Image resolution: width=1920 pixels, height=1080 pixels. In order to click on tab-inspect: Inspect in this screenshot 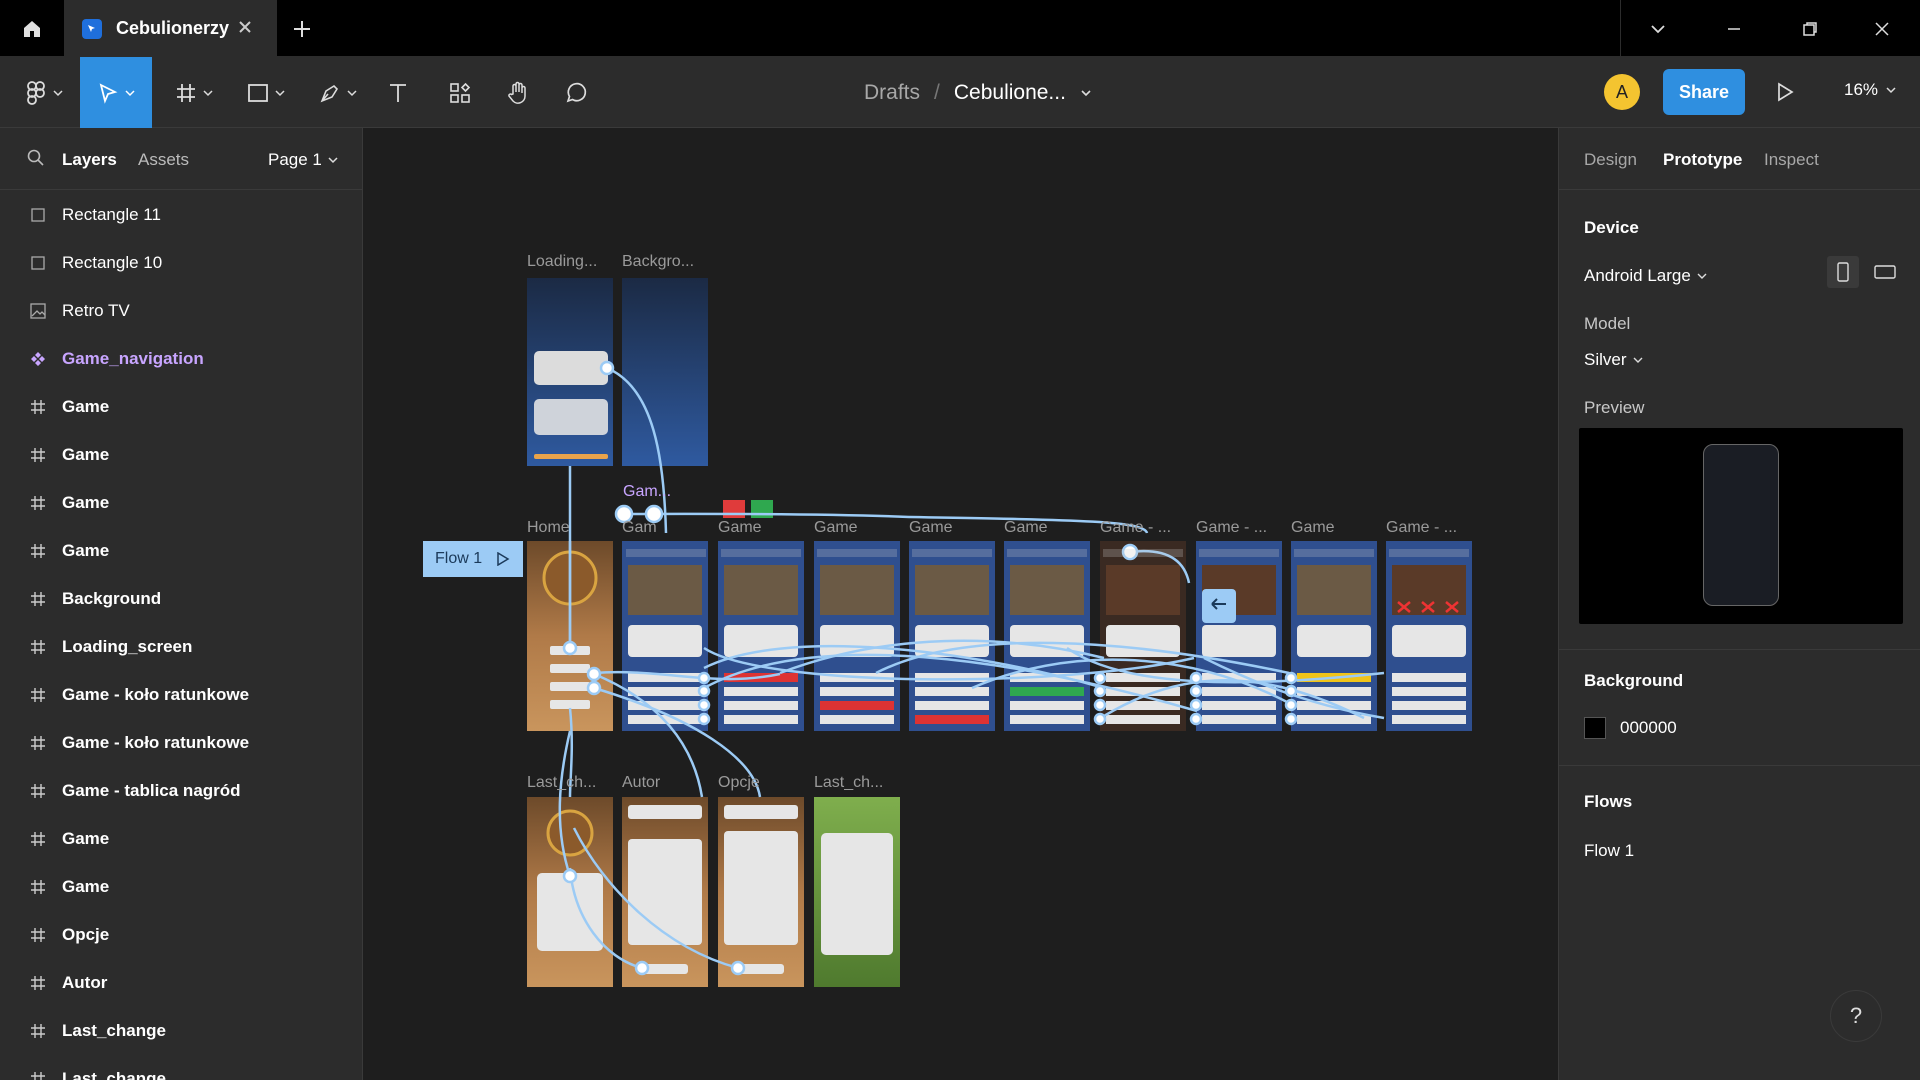, I will do `click(1791, 160)`.